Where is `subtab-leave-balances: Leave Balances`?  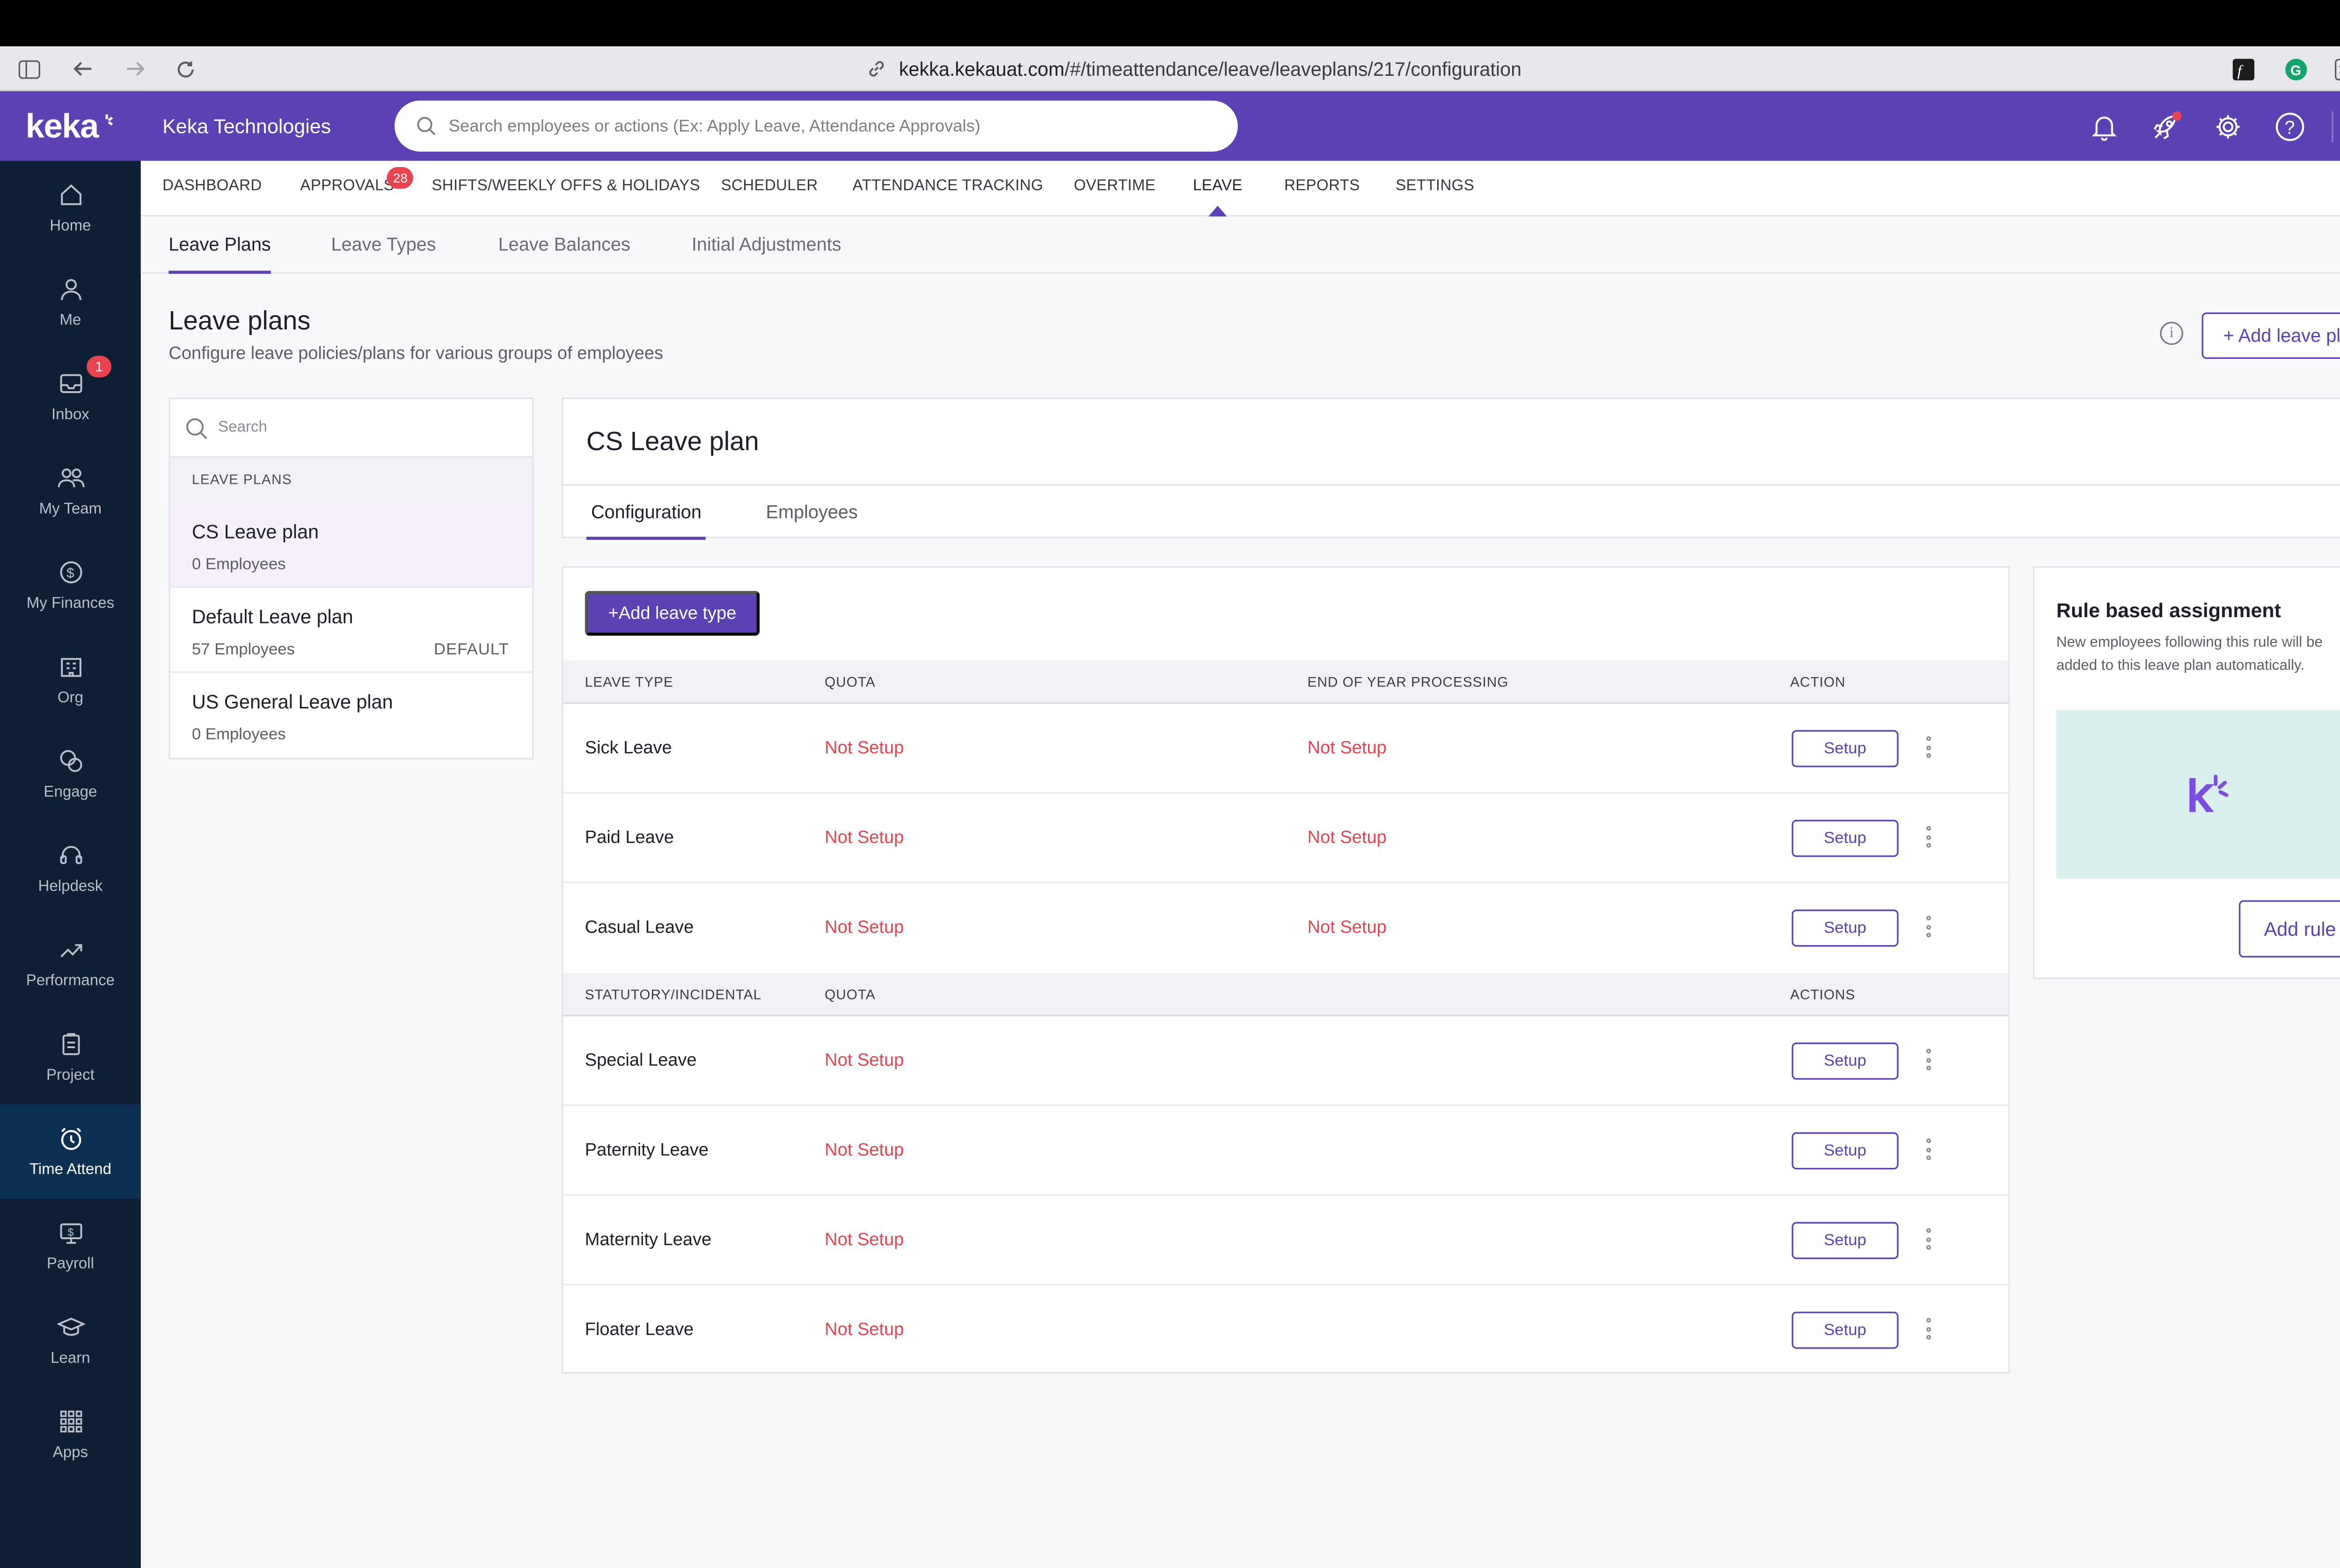
subtab-leave-balances: Leave Balances is located at coordinates (564, 245).